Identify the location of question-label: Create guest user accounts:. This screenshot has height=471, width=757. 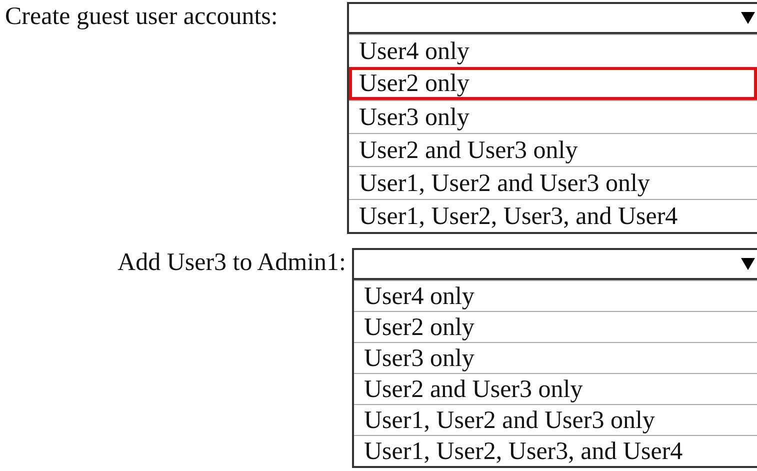
(141, 17).